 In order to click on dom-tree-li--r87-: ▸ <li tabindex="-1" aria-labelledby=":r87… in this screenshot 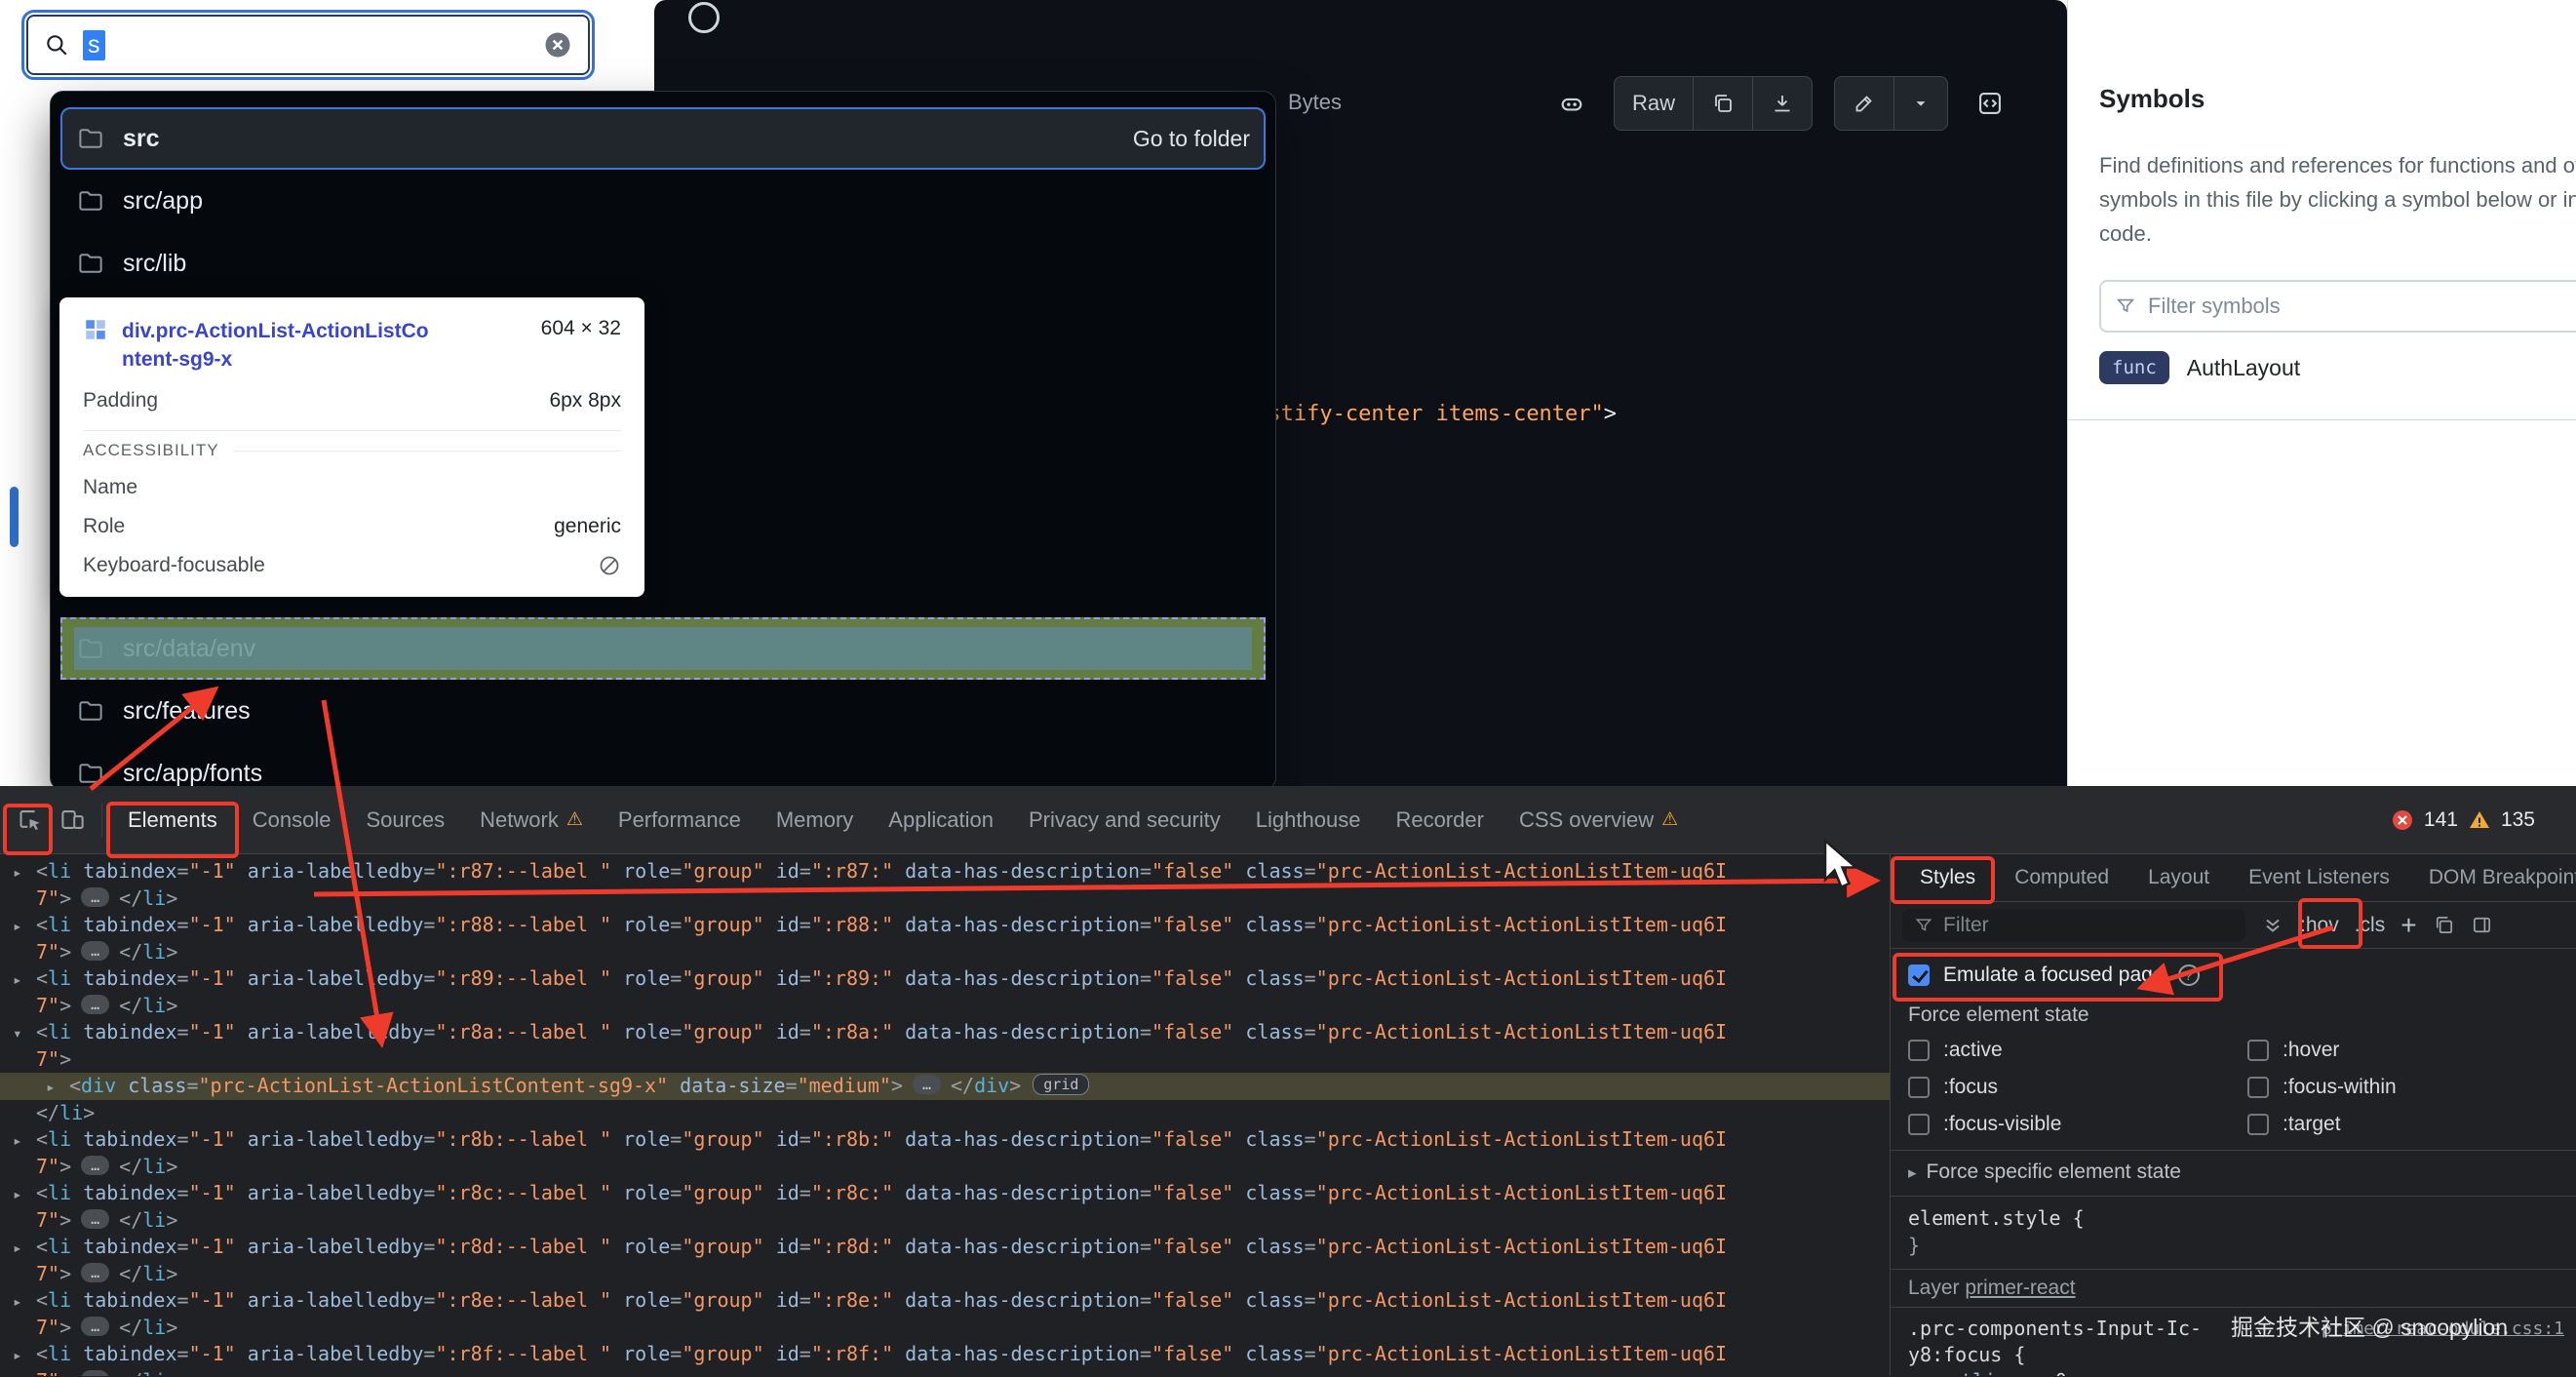, I will do `click(945, 871)`.